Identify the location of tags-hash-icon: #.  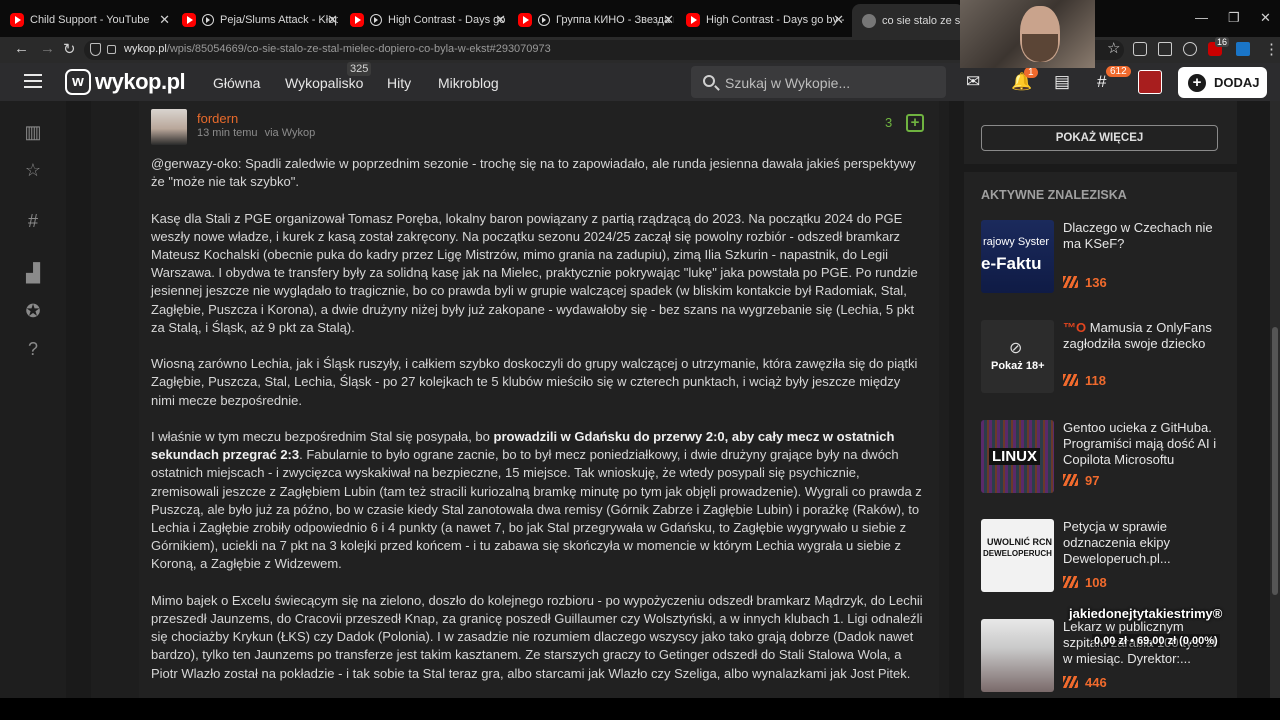
(1101, 82).